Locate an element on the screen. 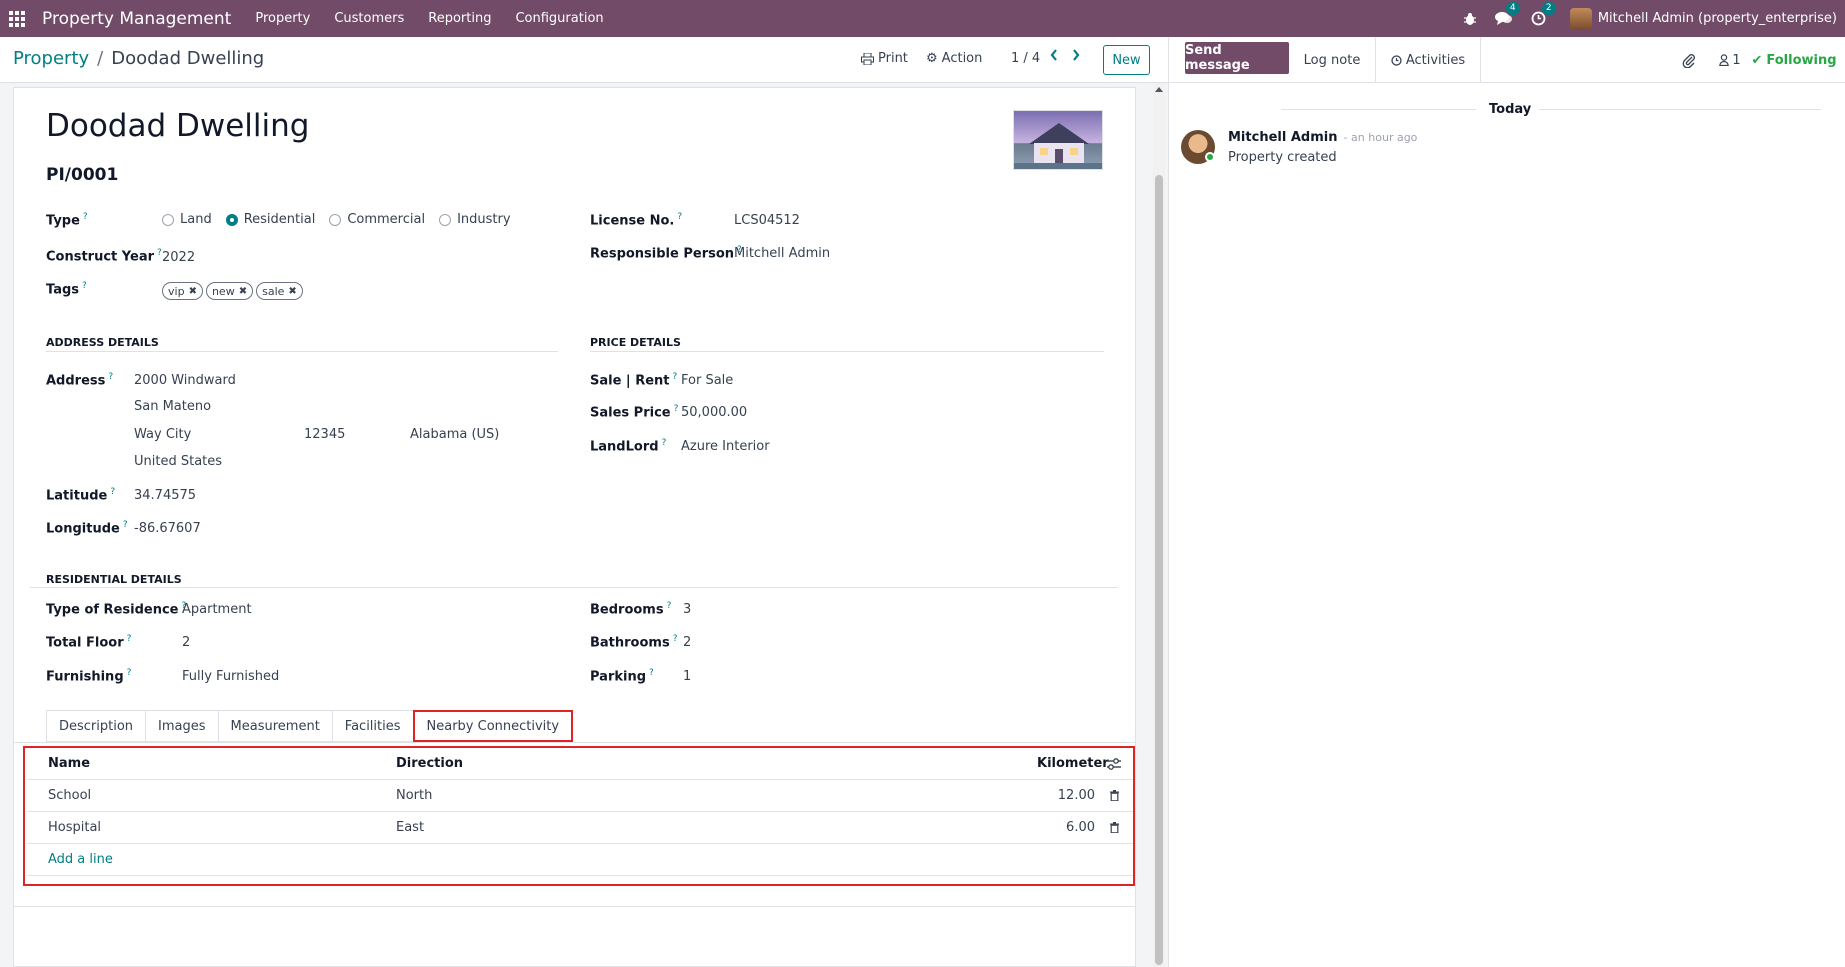 The width and height of the screenshot is (1845, 967). message-header: Mitchell Admin - an hour ago is located at coordinates (1322, 137).